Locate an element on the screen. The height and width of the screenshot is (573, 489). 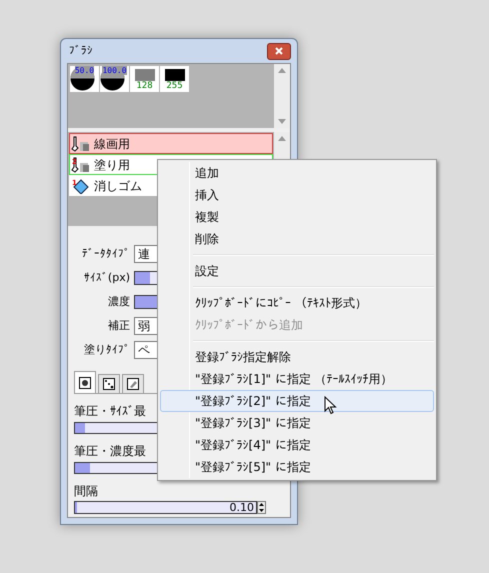
slider-label: 筆圧・ｻｲｽﾞ最 is located at coordinates (110, 411).